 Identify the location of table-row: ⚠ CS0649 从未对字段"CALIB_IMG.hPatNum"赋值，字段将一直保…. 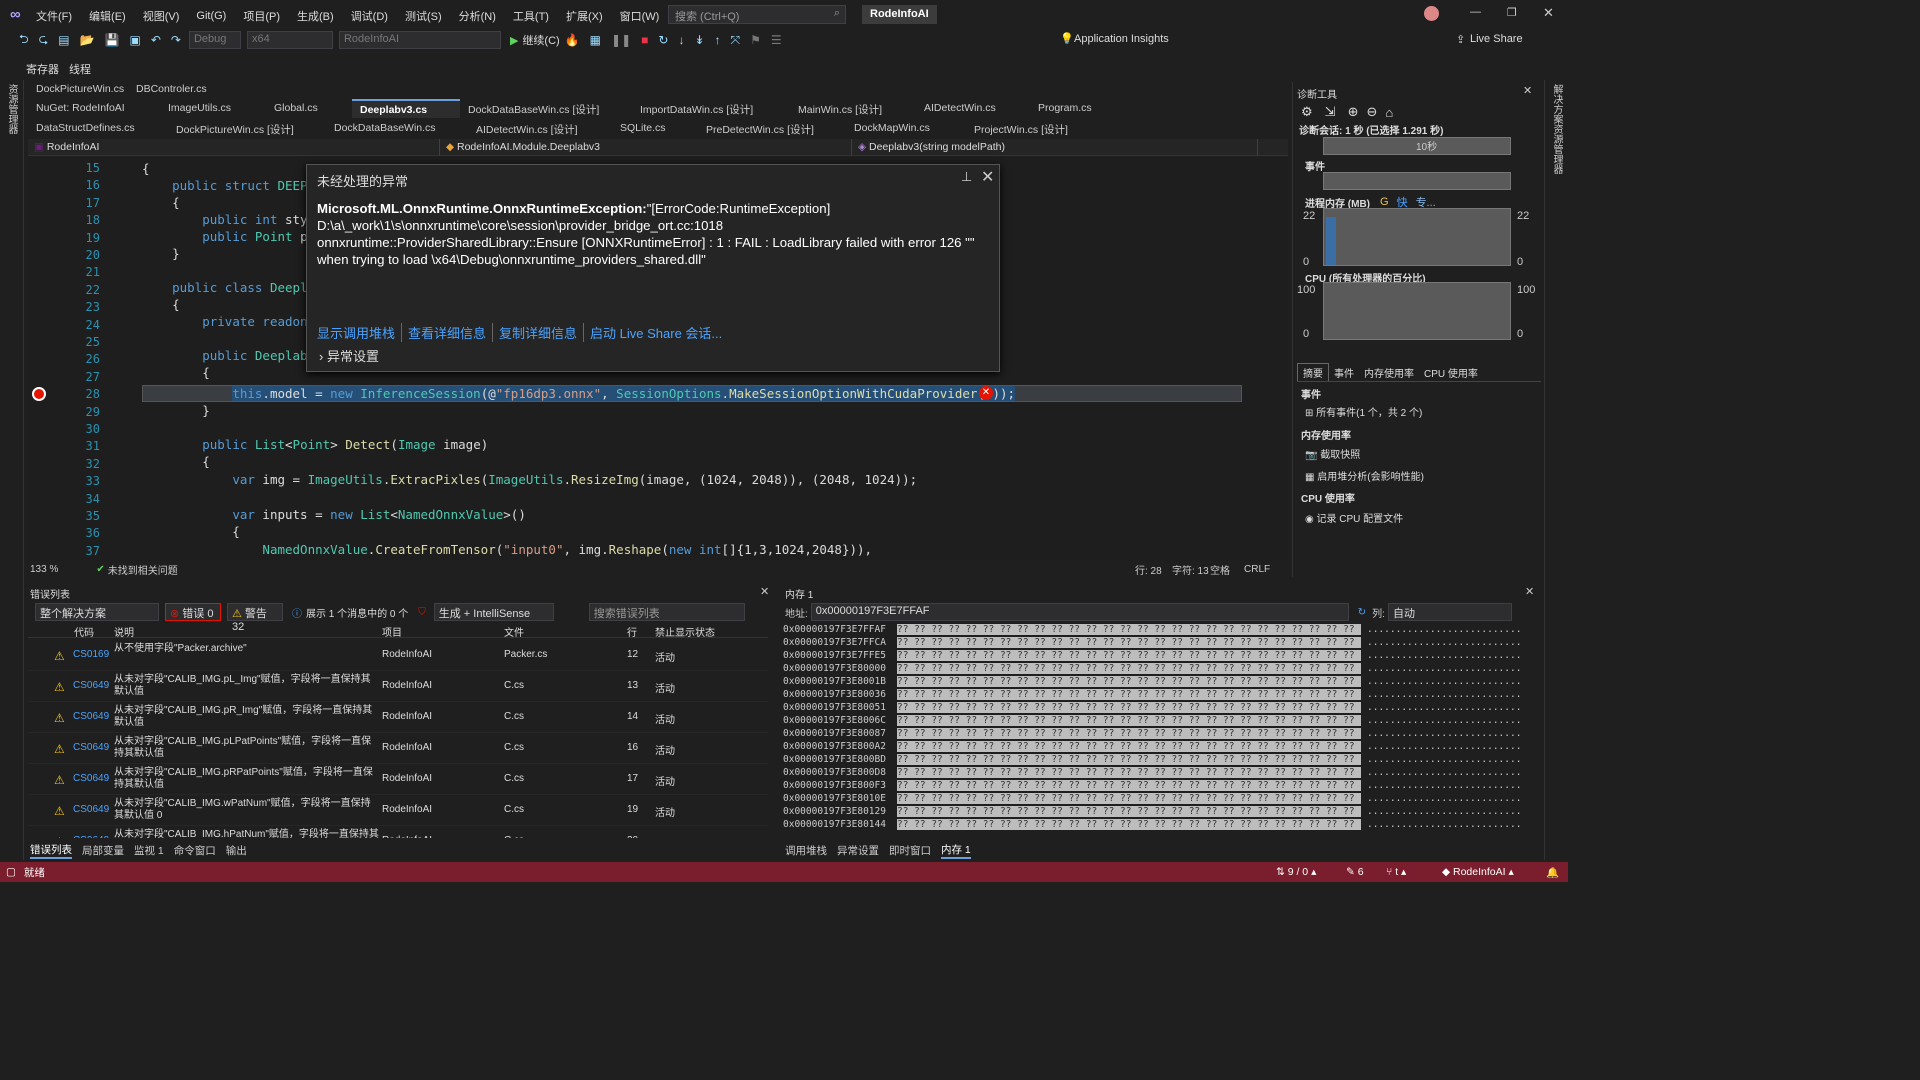
(398, 832).